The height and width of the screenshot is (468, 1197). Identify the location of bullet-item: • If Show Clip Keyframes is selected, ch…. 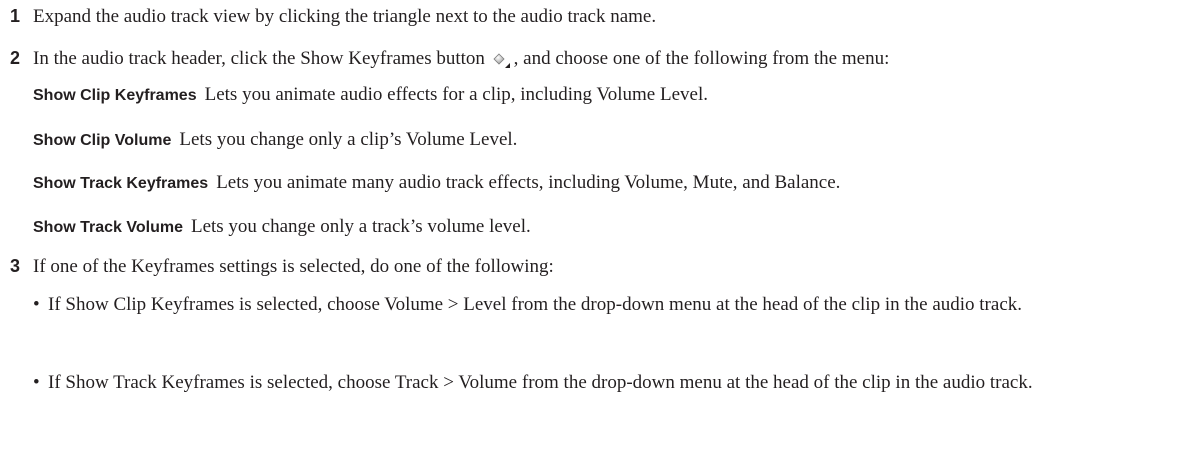
(608, 305).